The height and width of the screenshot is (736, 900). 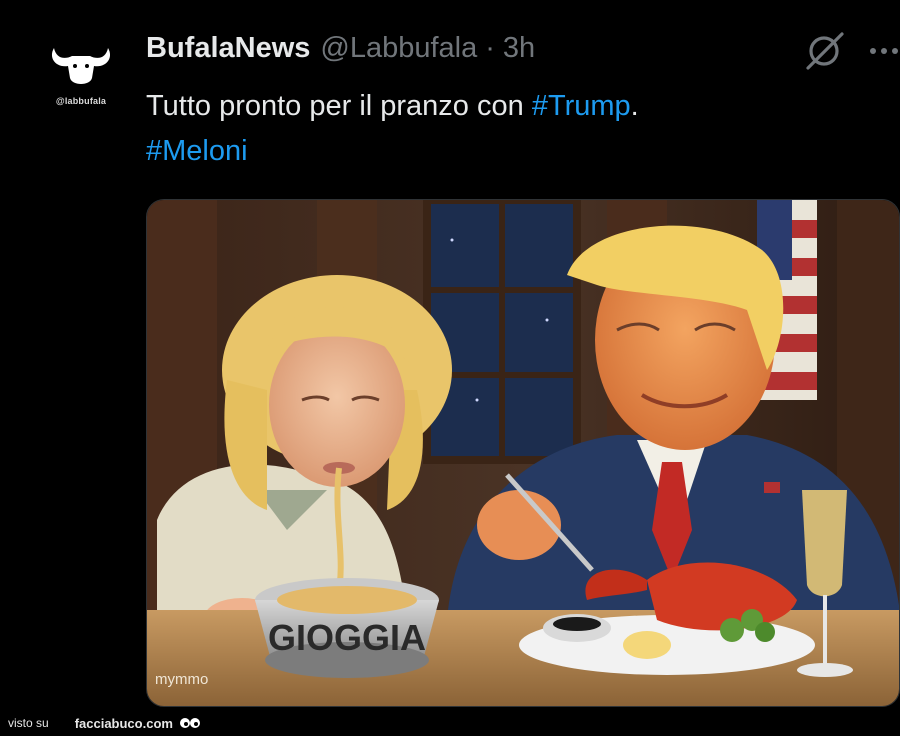 I want to click on artist-signature: mymmo, so click(x=181, y=679).